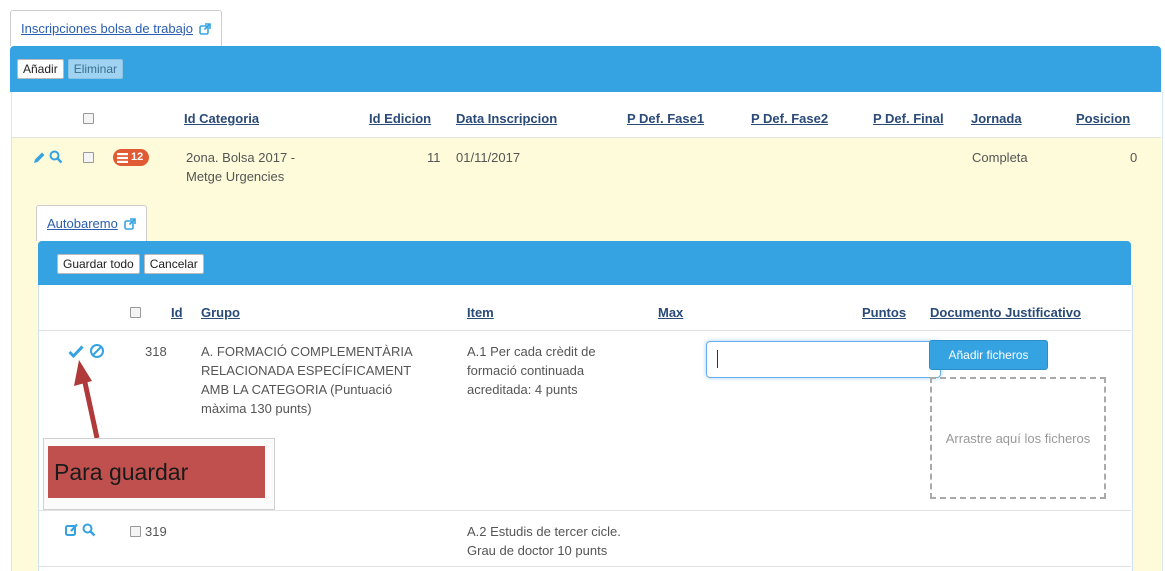  What do you see at coordinates (40, 69) in the screenshot?
I see `add-button: Añadir` at bounding box center [40, 69].